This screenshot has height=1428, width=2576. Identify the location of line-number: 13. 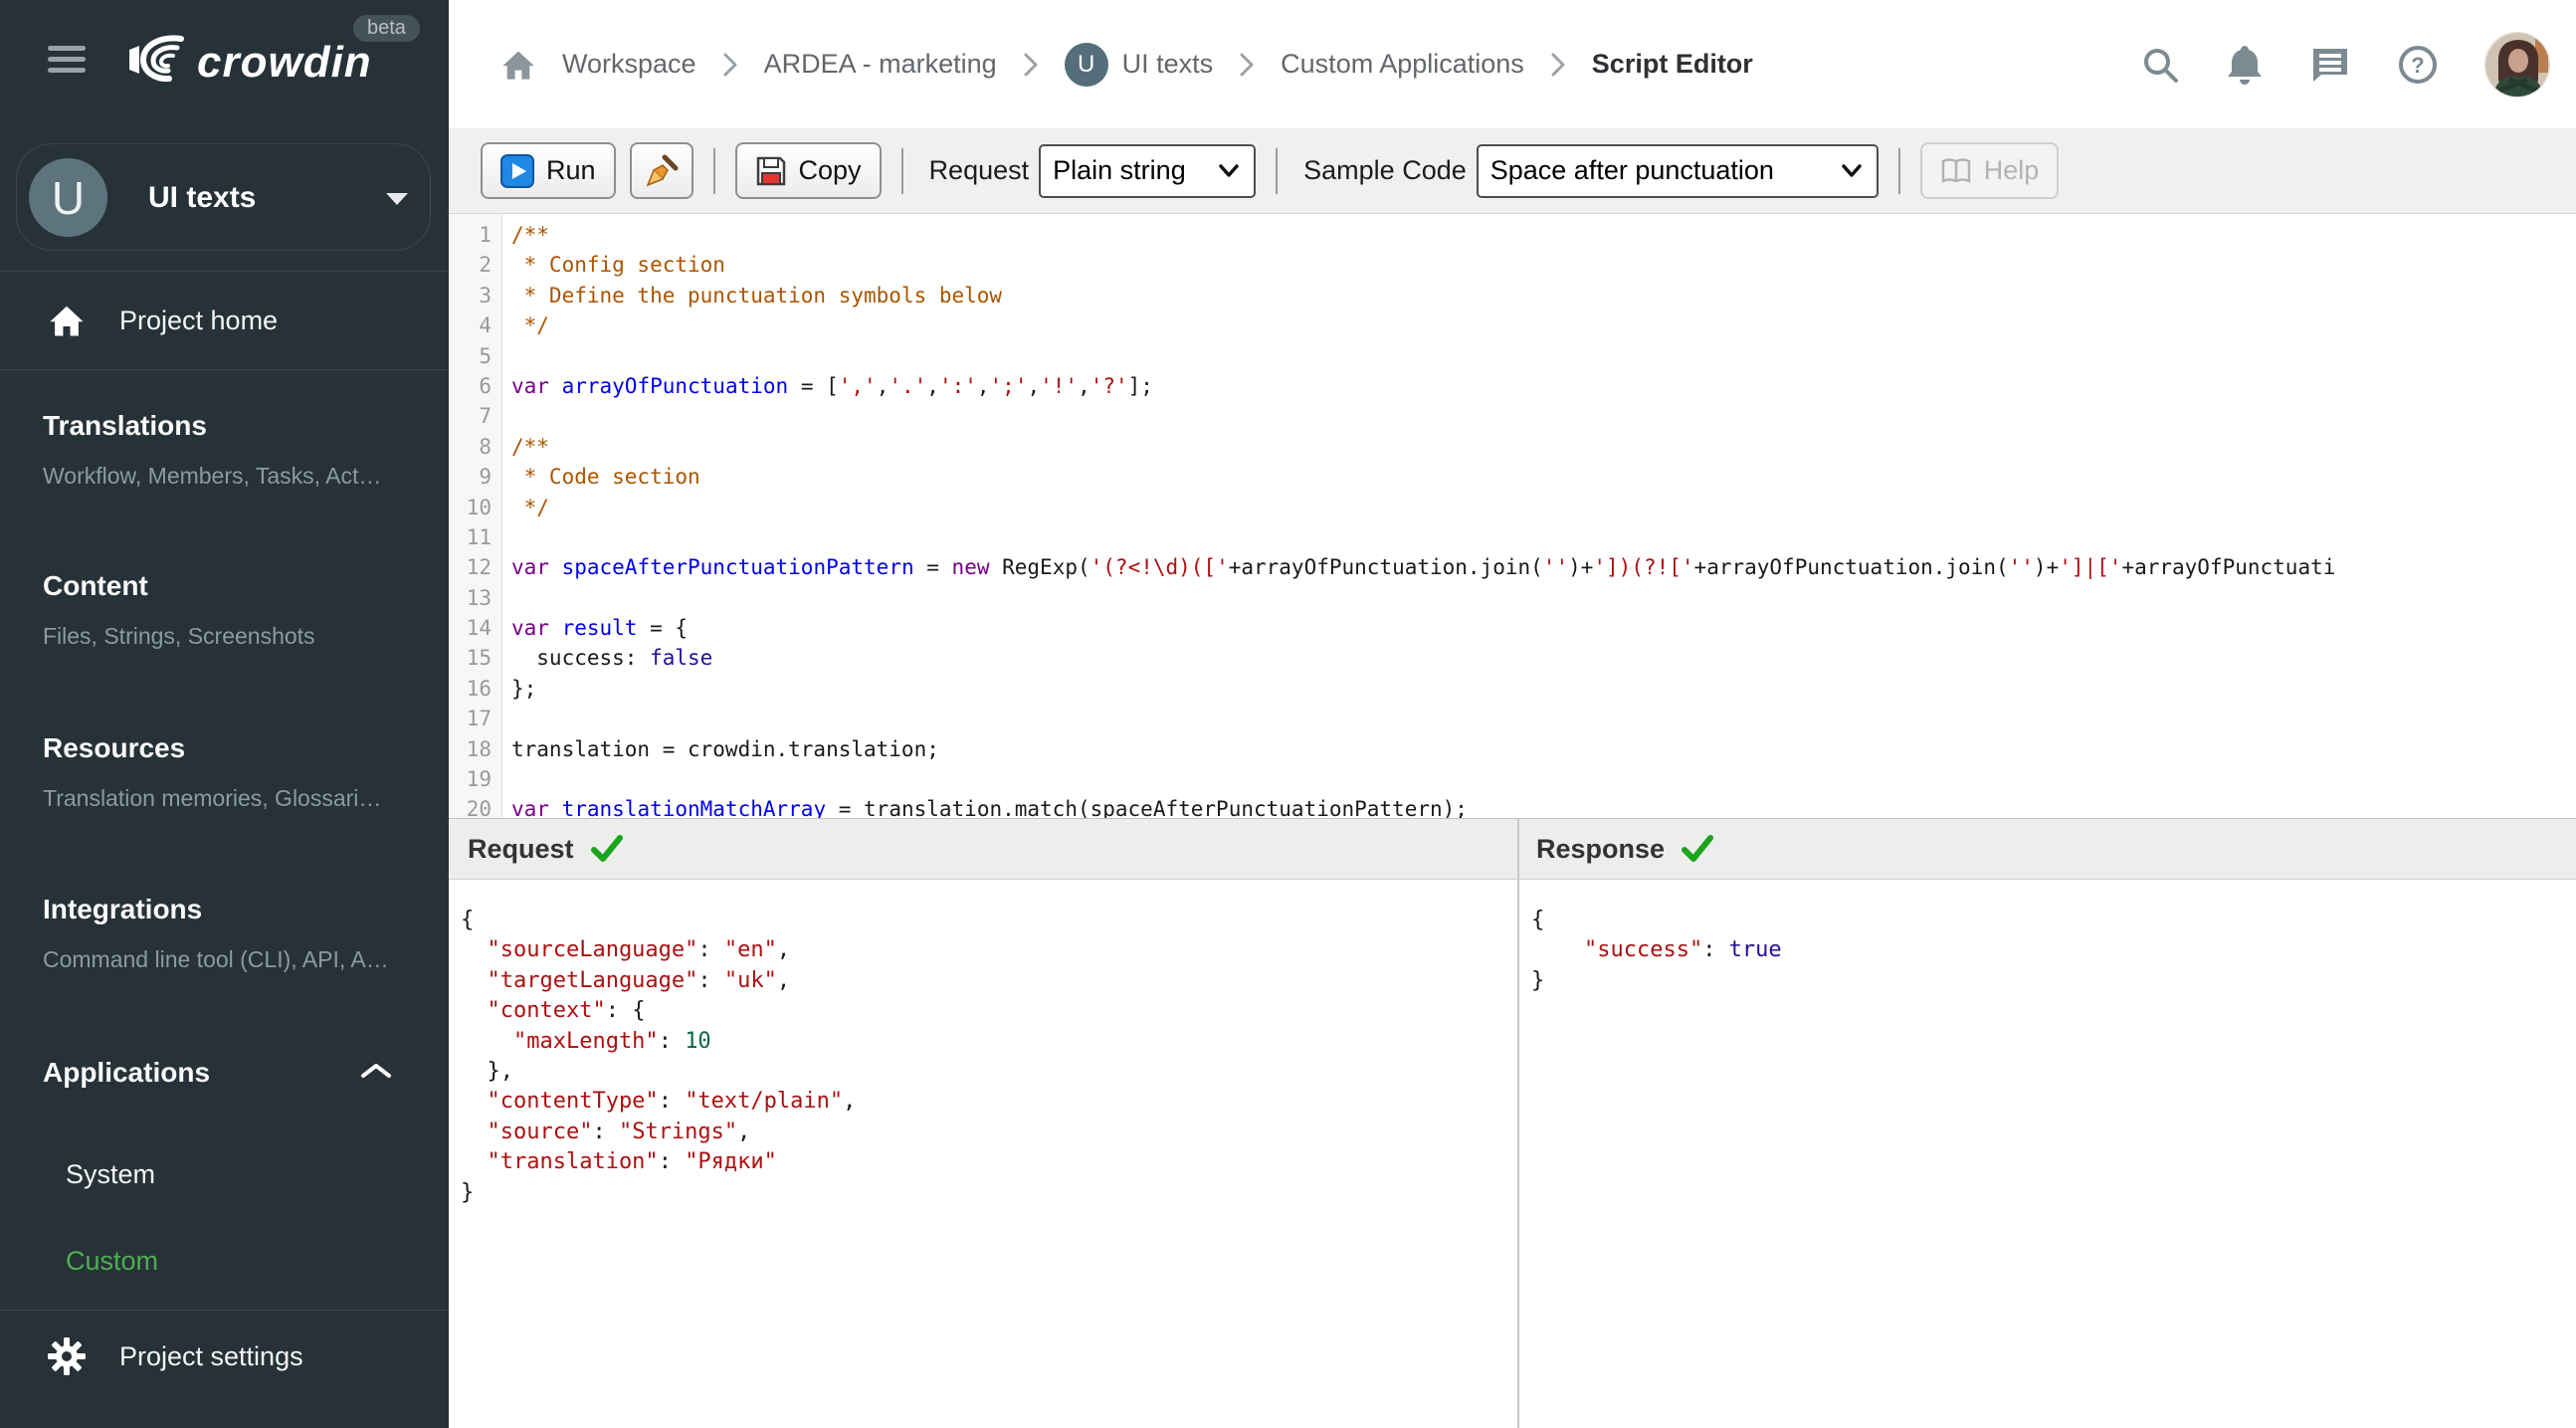
(479, 597).